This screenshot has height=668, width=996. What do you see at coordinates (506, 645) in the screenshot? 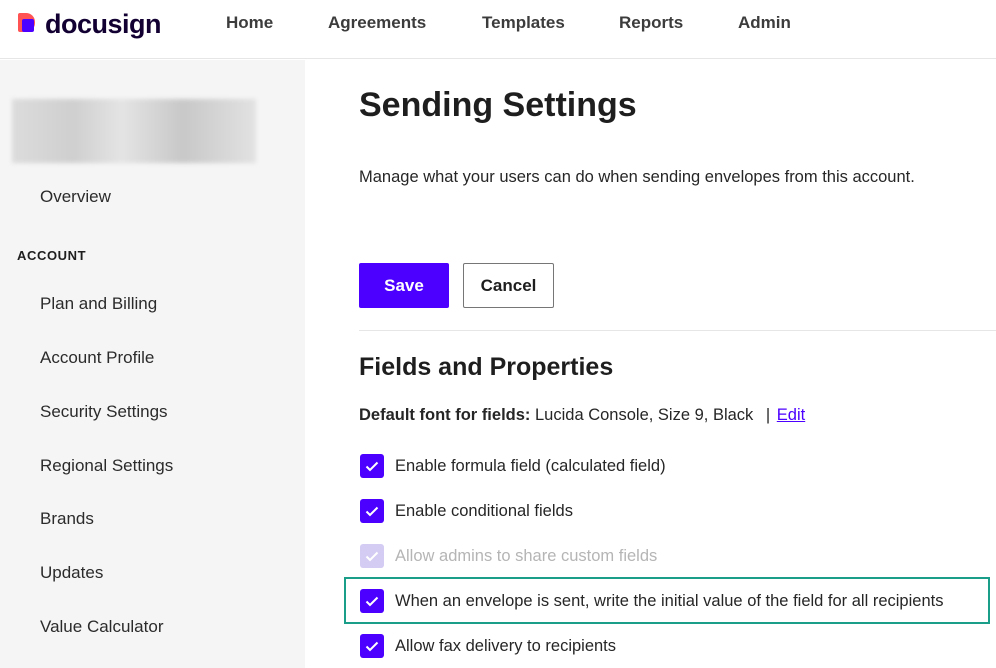
I see `option-label: Allow fax delivery to recipients` at bounding box center [506, 645].